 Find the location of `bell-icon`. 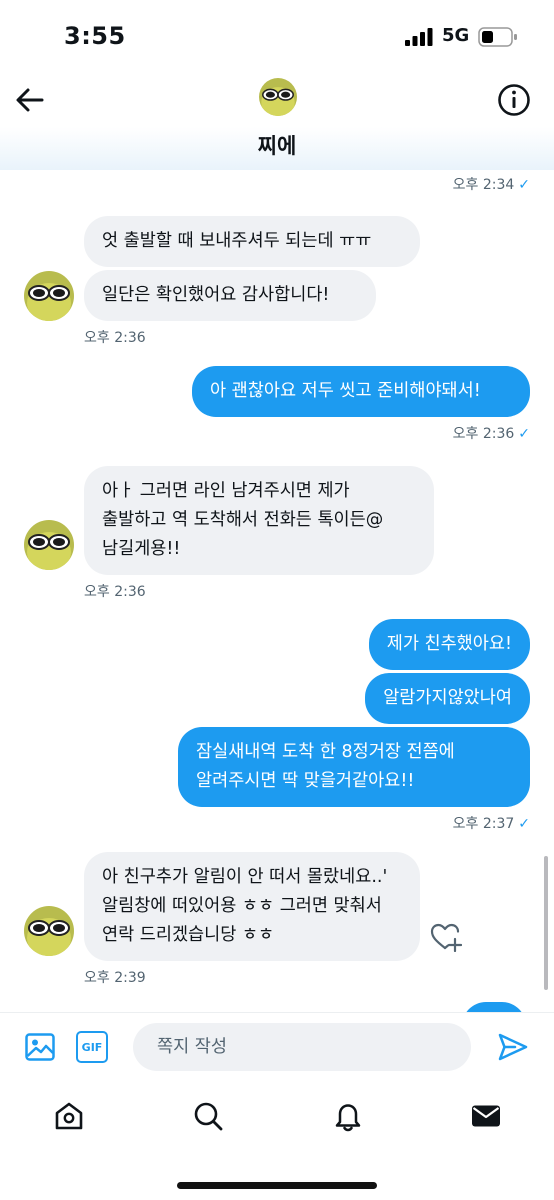

bell-icon is located at coordinates (348, 1116).